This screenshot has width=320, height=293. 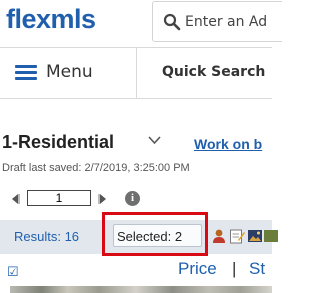 I want to click on work-on-link: Work on b, so click(x=228, y=144).